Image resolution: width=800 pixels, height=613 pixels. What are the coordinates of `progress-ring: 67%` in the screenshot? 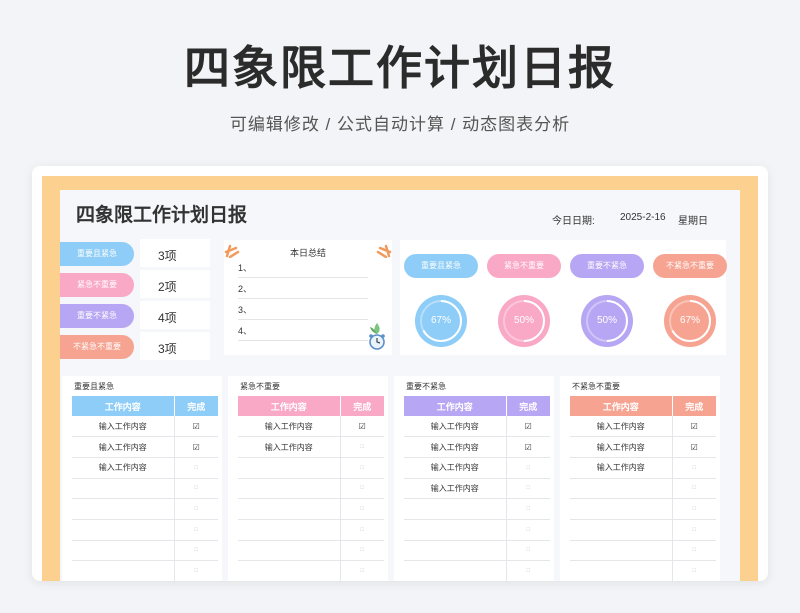 It's located at (690, 321).